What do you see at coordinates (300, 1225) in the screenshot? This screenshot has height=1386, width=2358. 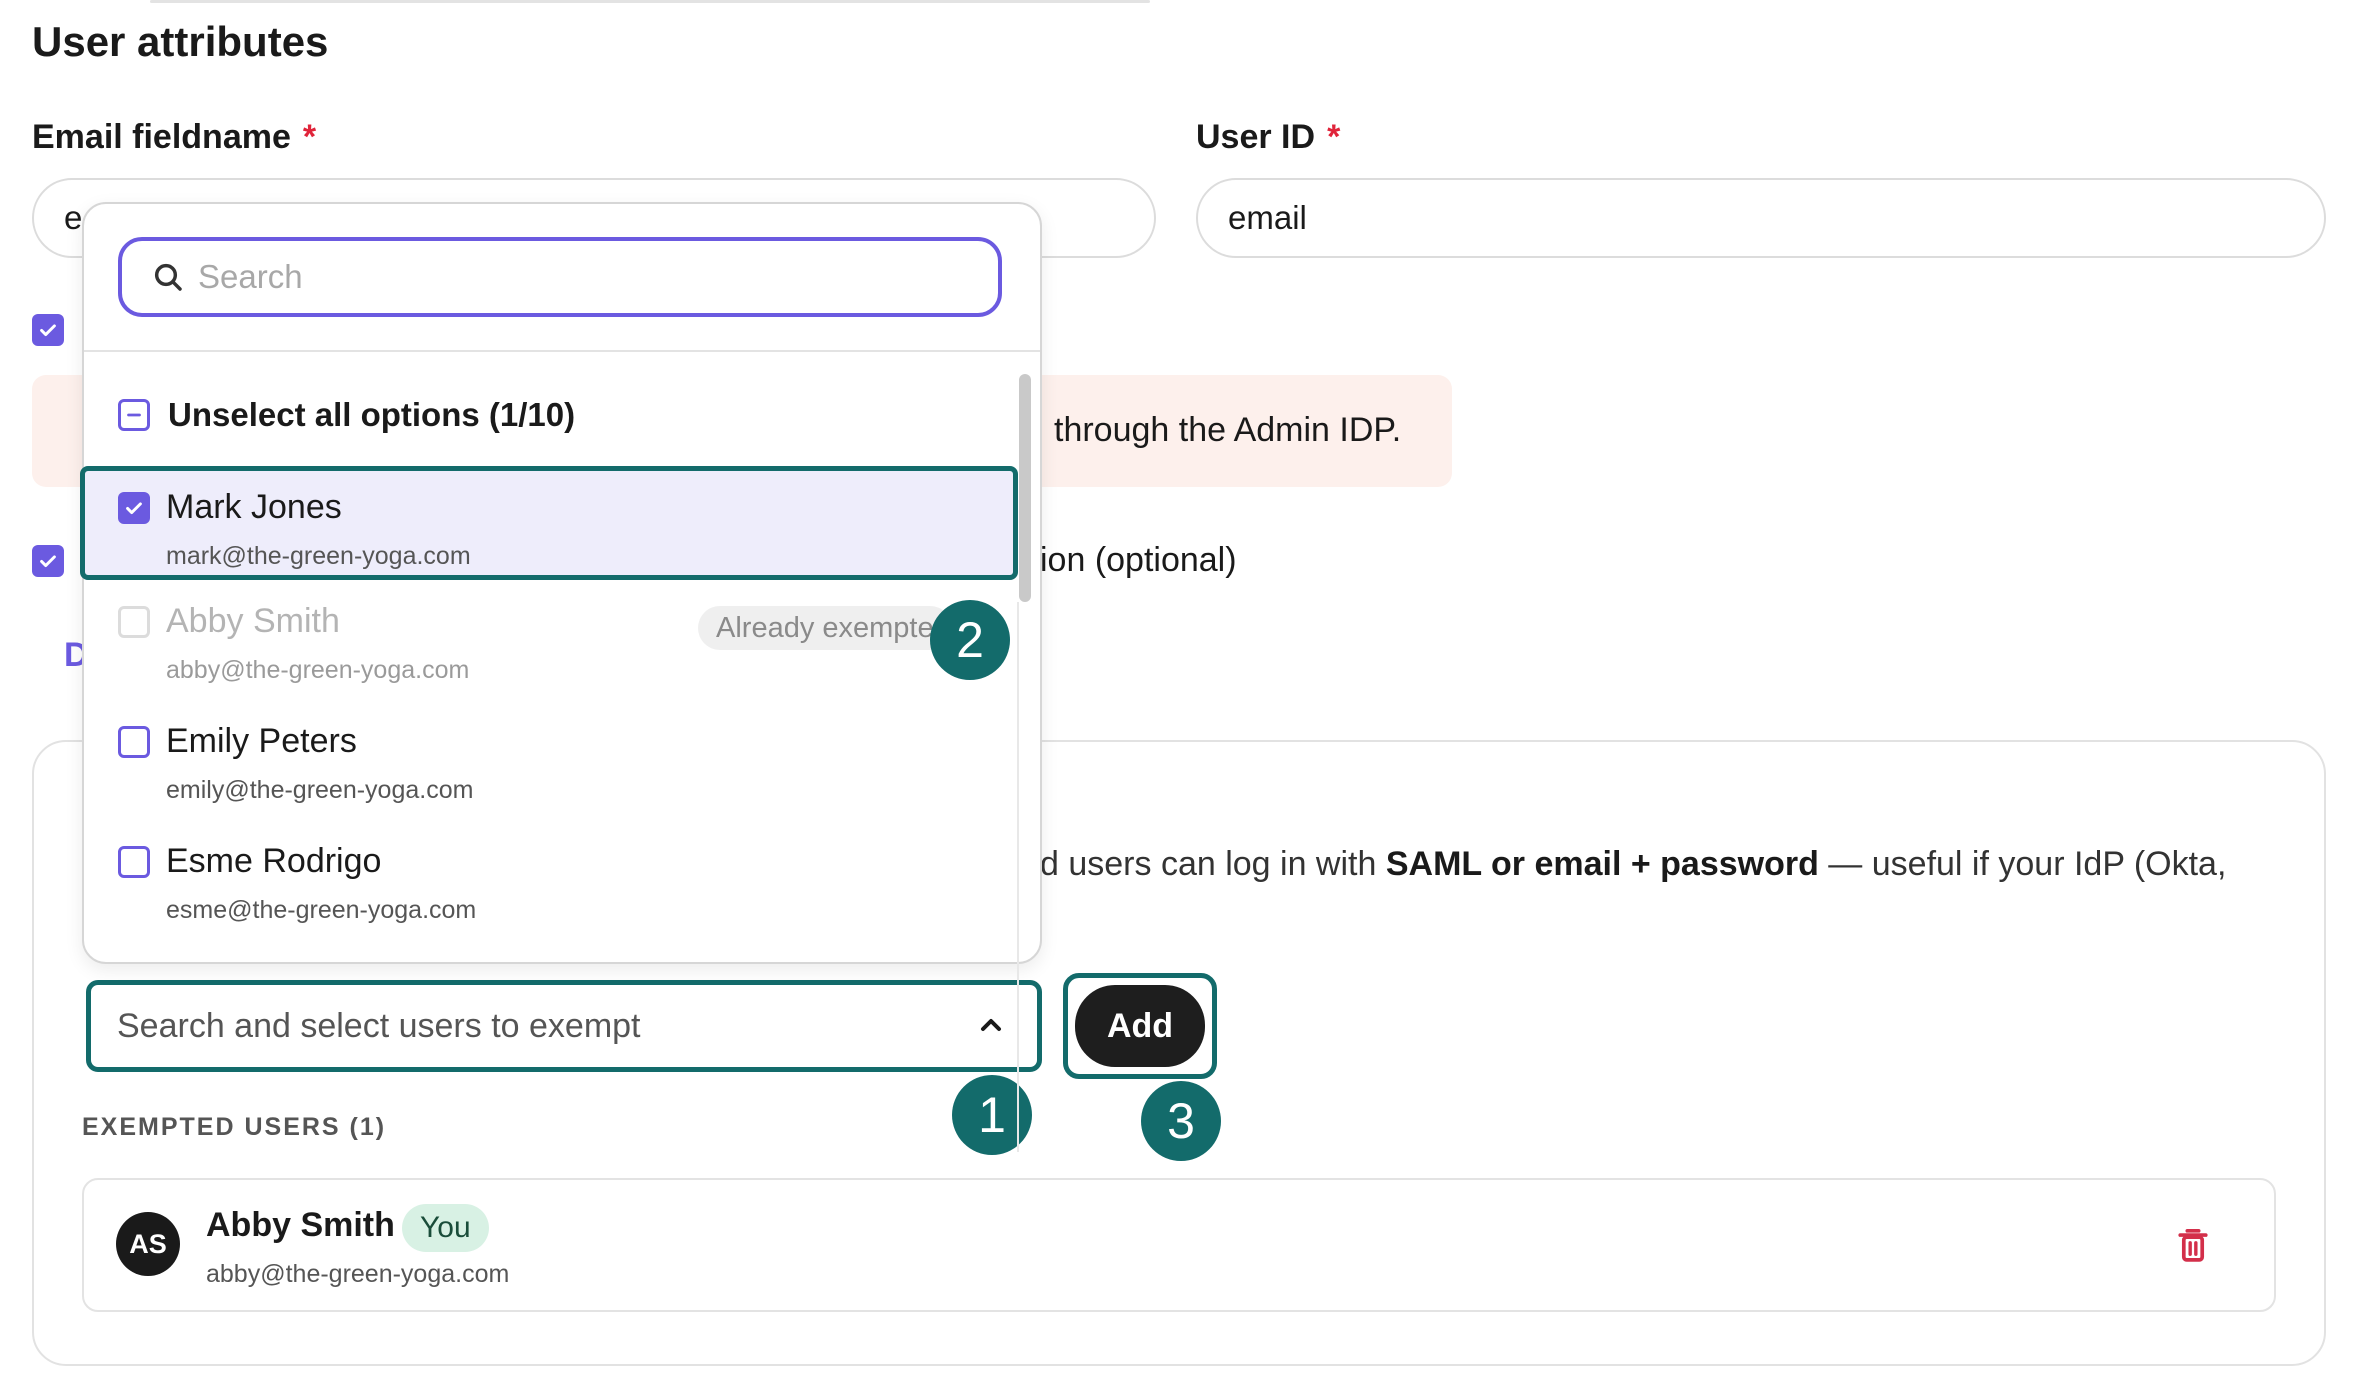 I see `exempted-user-name: Abby Smith` at bounding box center [300, 1225].